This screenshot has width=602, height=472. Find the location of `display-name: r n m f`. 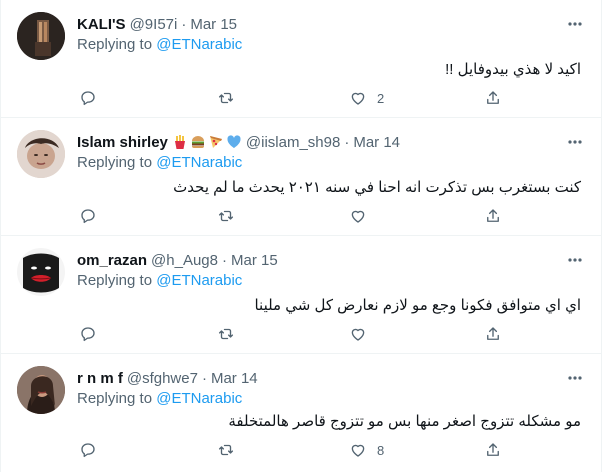

display-name: r n m f is located at coordinates (100, 378).